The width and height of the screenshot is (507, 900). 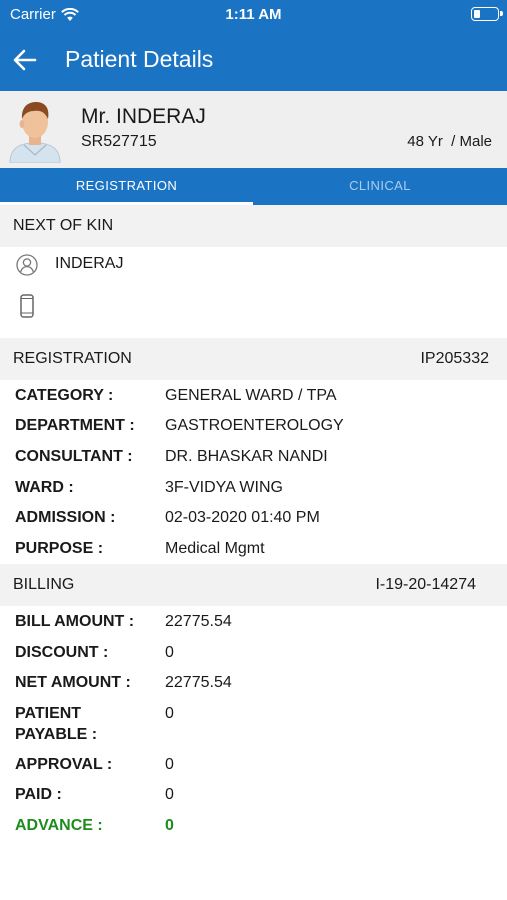 I want to click on admission-value: 02-03-2020 01:40 PM, so click(x=242, y=517).